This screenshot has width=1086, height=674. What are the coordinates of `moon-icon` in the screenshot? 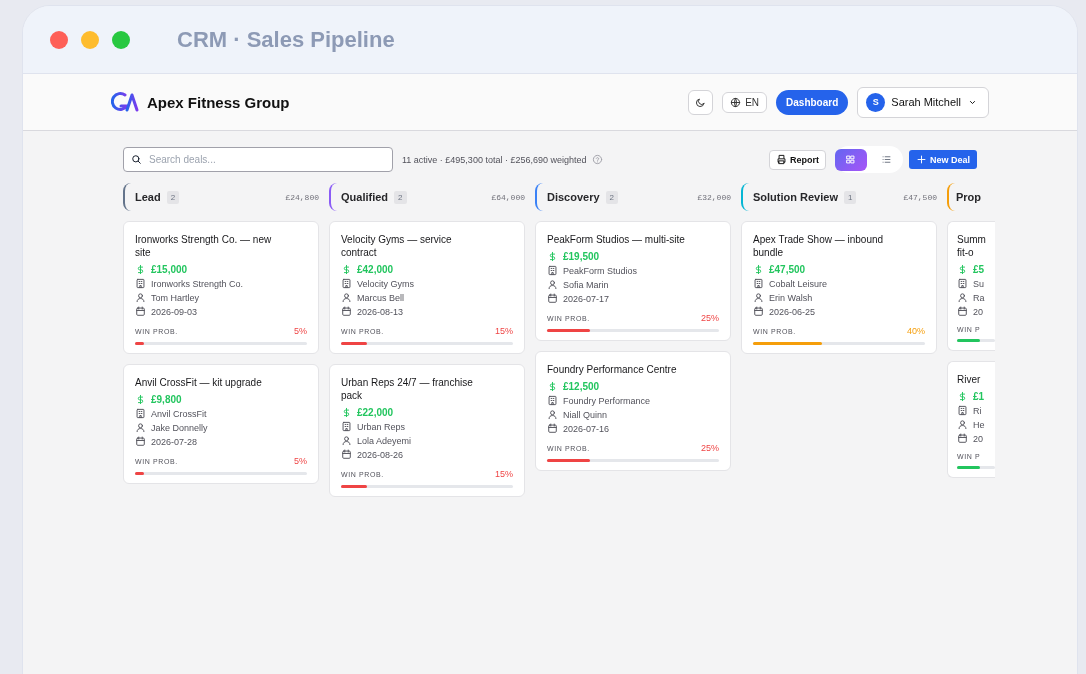 It's located at (701, 102).